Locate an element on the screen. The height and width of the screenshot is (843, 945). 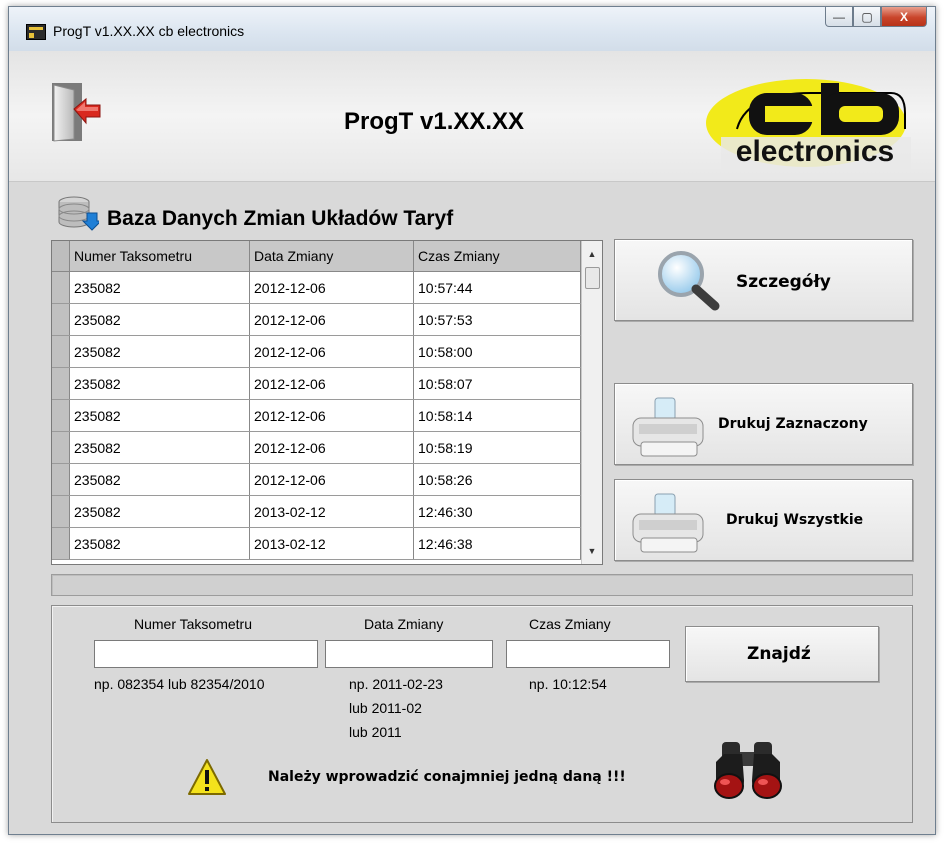
find-label: Znajdź is located at coordinates (779, 654).